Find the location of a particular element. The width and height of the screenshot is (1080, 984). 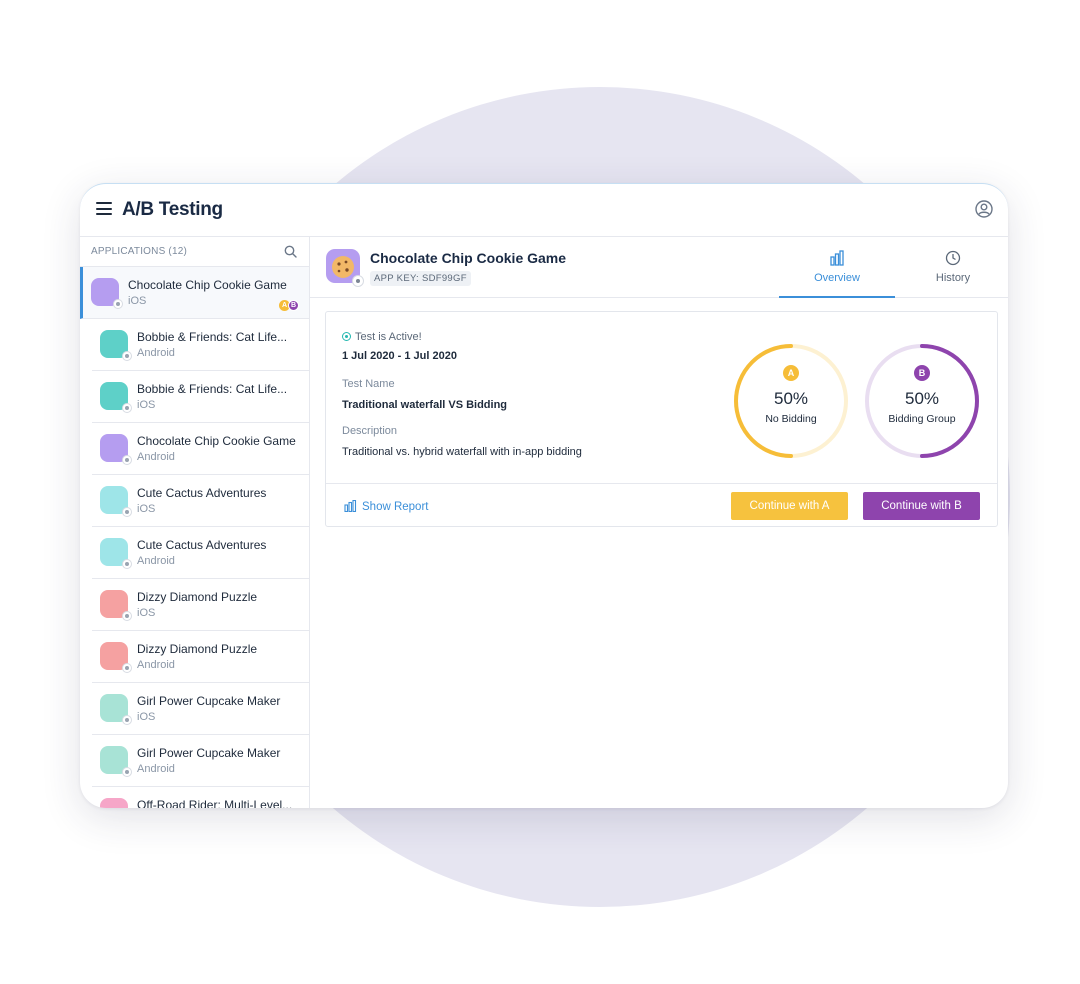

app-key-label: APP KEY: SDF99GF is located at coordinates (420, 278).